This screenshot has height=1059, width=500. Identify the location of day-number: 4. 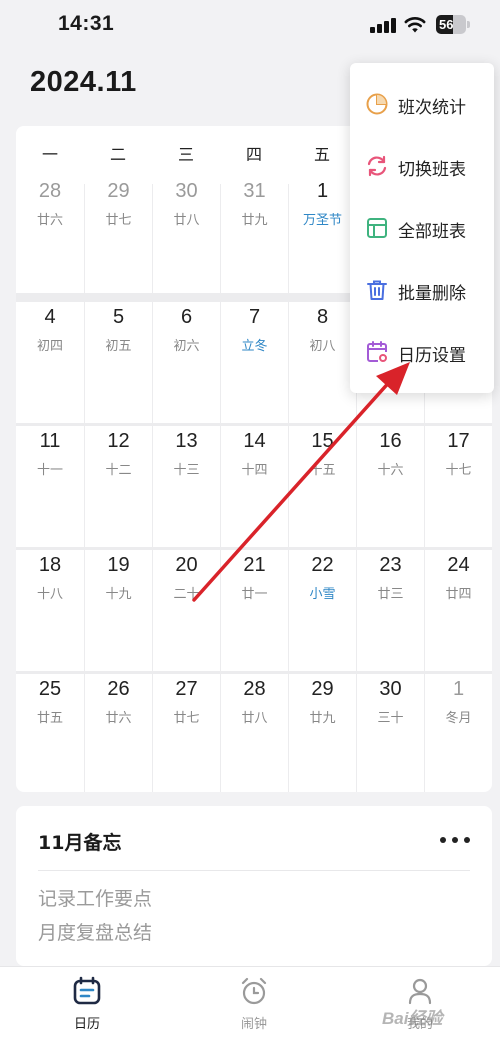
(50, 317).